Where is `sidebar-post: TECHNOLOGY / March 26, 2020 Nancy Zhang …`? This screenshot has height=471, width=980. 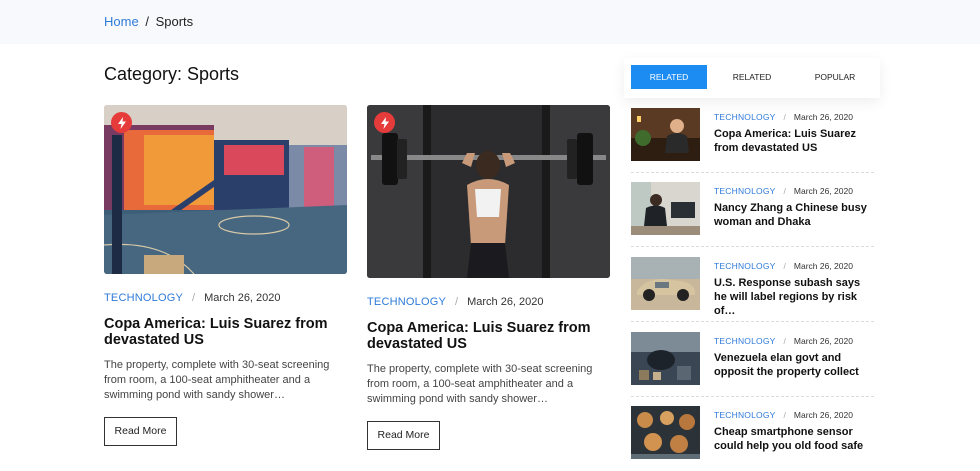
sidebar-post: TECHNOLOGY / March 26, 2020 Nancy Zhang … is located at coordinates (752, 219).